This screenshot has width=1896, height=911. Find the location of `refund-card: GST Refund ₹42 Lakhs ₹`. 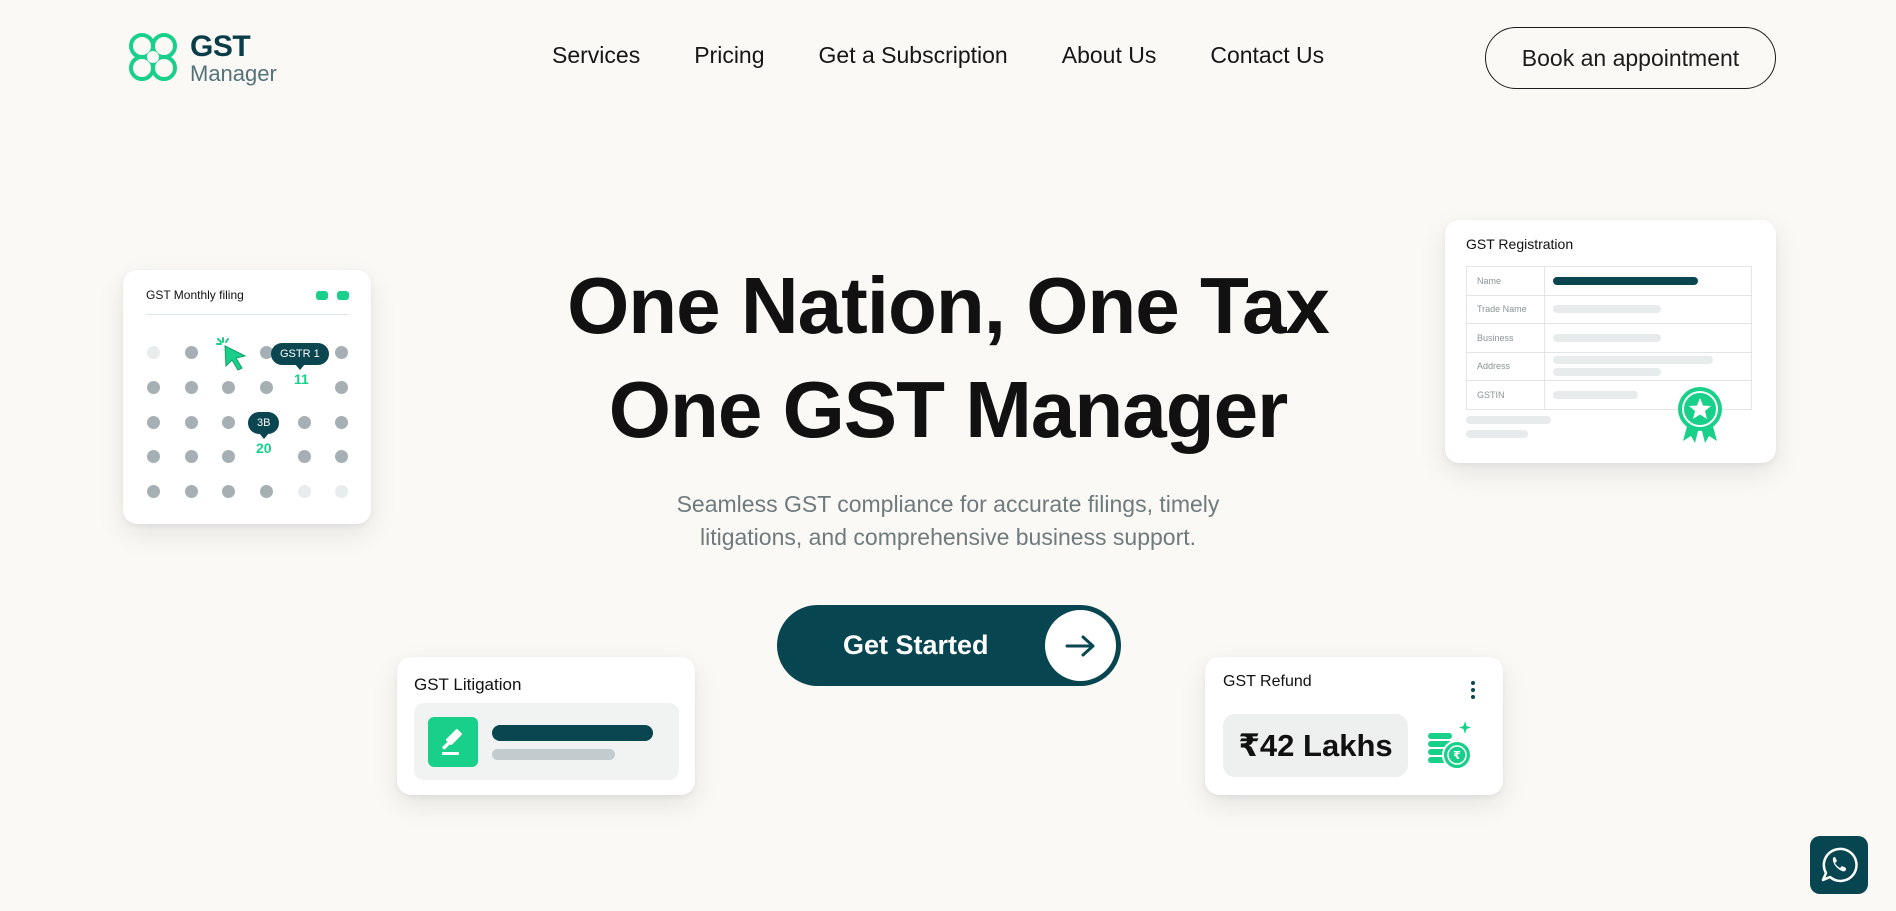

refund-card: GST Refund ₹42 Lakhs ₹ is located at coordinates (1354, 726).